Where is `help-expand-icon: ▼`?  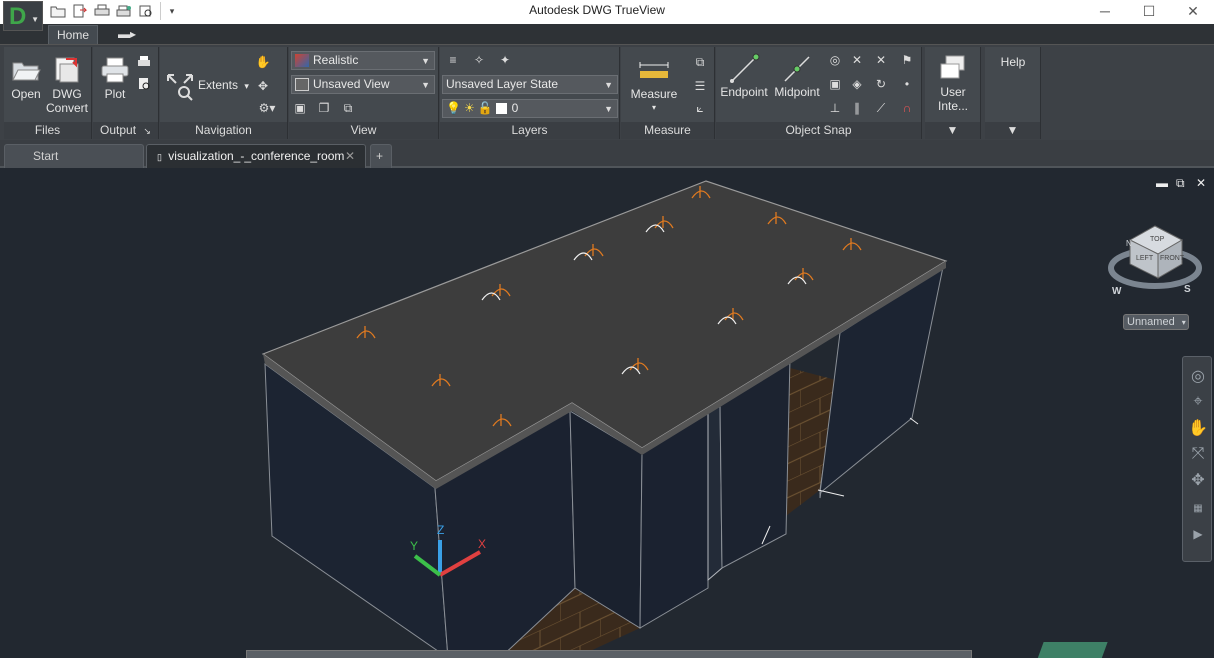 help-expand-icon: ▼ is located at coordinates (1012, 130).